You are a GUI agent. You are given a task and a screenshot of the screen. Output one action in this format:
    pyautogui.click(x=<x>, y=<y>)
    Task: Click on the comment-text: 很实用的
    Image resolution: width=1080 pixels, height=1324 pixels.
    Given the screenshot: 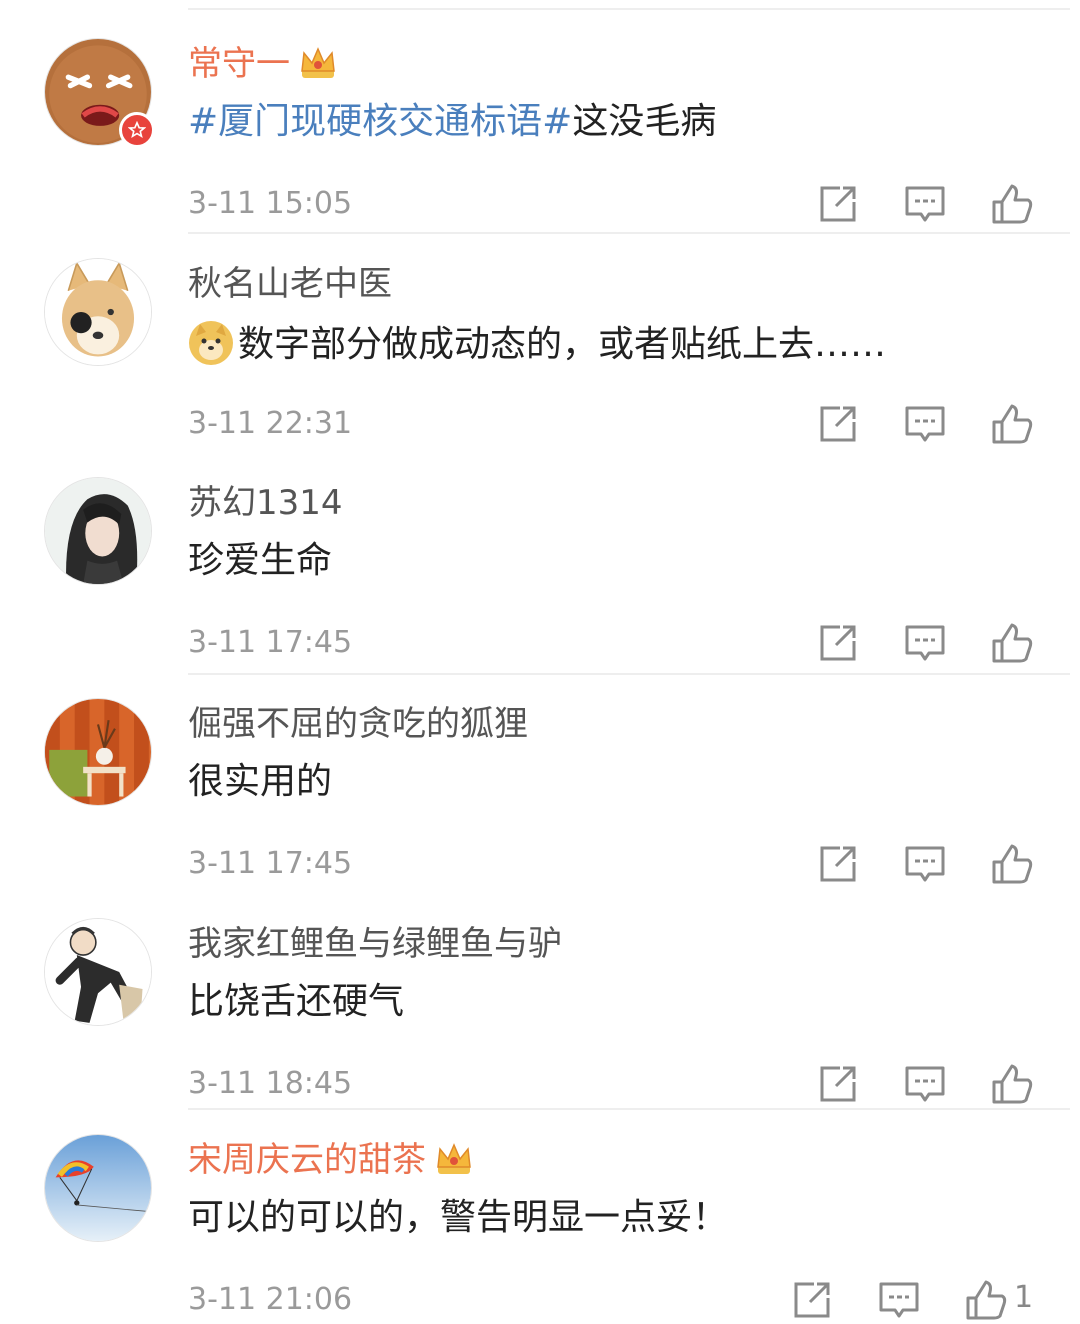 What is the action you would take?
    pyautogui.click(x=260, y=781)
    